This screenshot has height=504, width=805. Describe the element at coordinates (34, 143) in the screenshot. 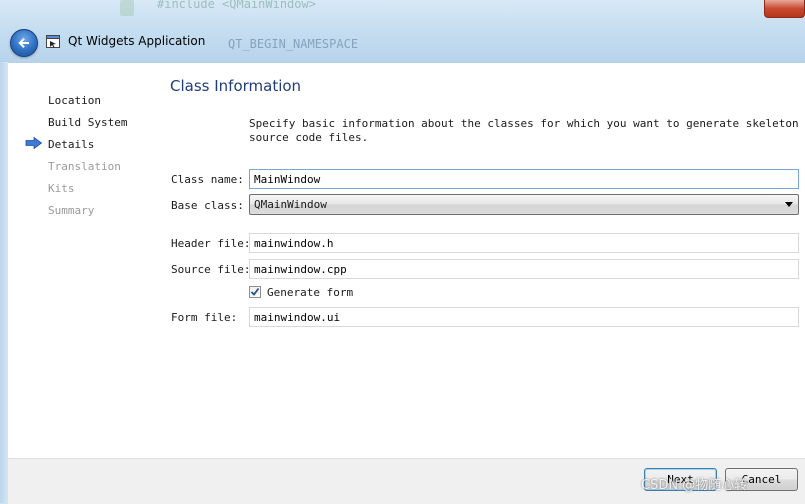

I see `current-step-arrow-icon` at that location.